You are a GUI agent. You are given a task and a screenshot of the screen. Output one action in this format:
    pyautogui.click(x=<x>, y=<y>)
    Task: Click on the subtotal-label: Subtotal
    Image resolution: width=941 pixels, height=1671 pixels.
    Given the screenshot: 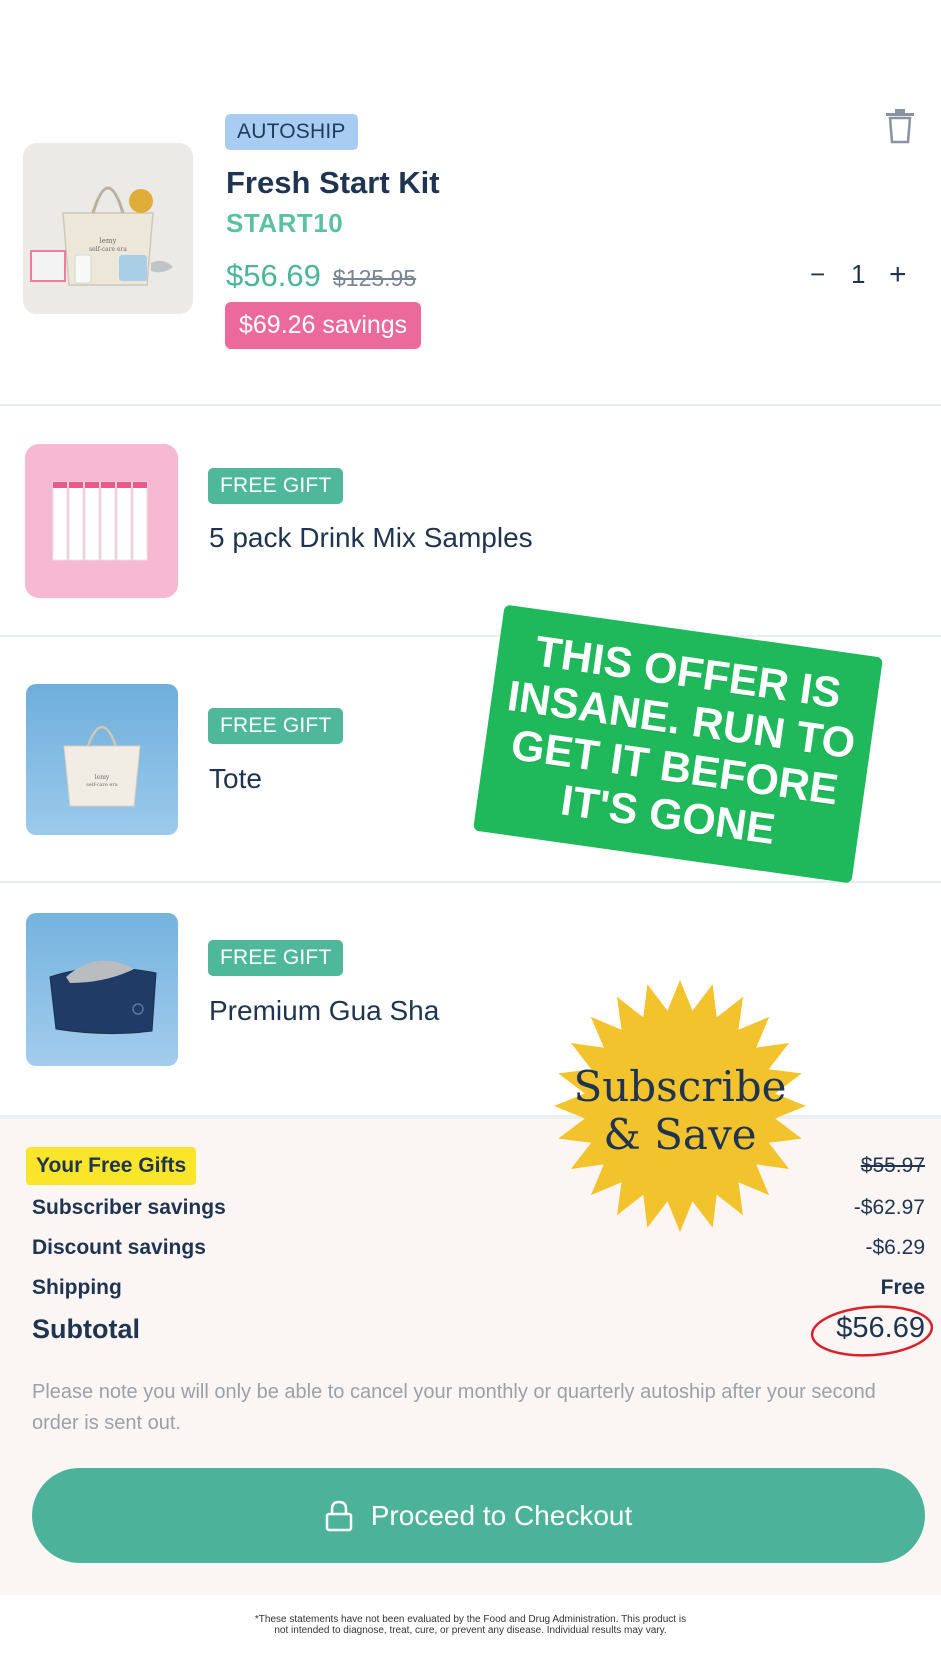 What is the action you would take?
    pyautogui.click(x=86, y=1329)
    